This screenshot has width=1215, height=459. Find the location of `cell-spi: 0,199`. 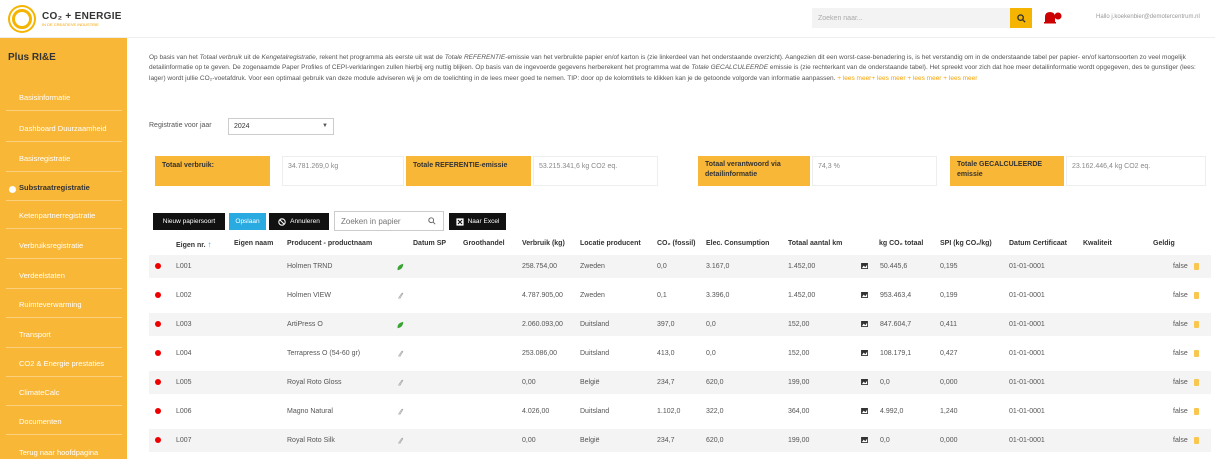

cell-spi: 0,199 is located at coordinates (949, 295).